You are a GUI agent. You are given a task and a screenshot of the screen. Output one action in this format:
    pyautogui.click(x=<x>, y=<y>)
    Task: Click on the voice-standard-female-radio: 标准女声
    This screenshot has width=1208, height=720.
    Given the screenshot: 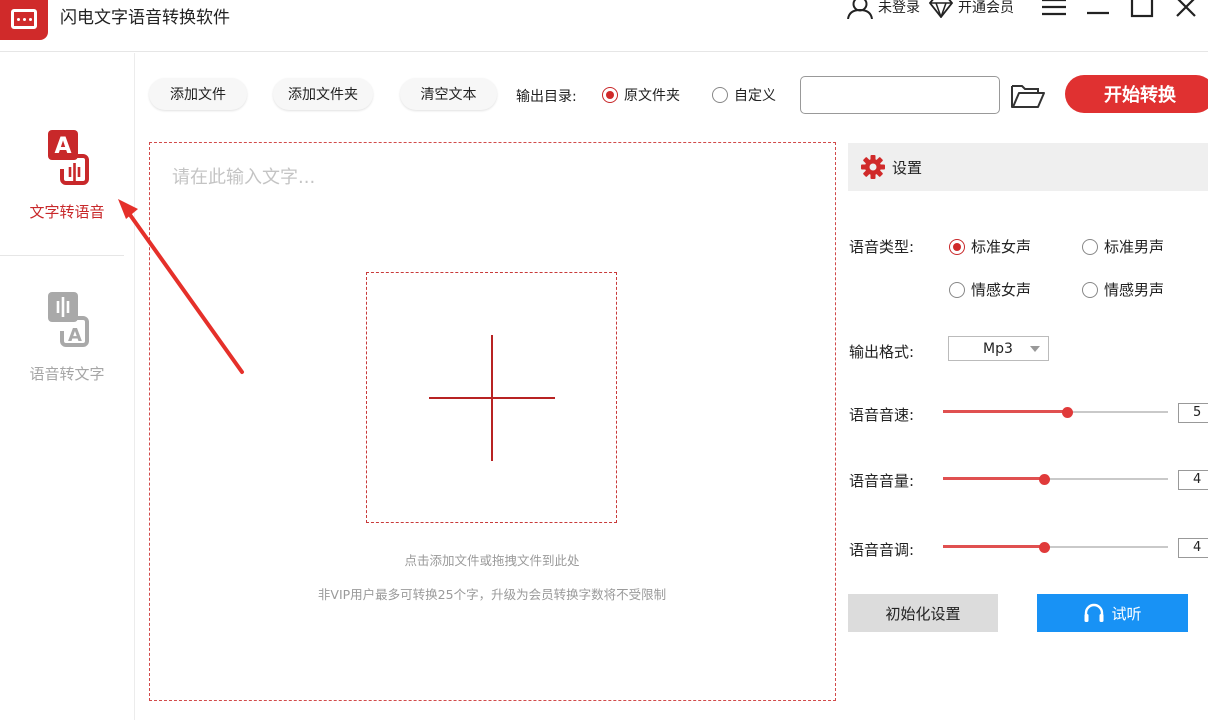 What is the action you would take?
    pyautogui.click(x=990, y=246)
    